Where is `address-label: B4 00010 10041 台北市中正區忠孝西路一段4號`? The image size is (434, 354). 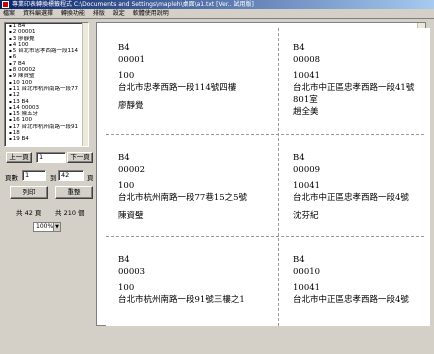 address-label: B4 00010 10041 台北市中正區忠孝西路一段4號 is located at coordinates (360, 304).